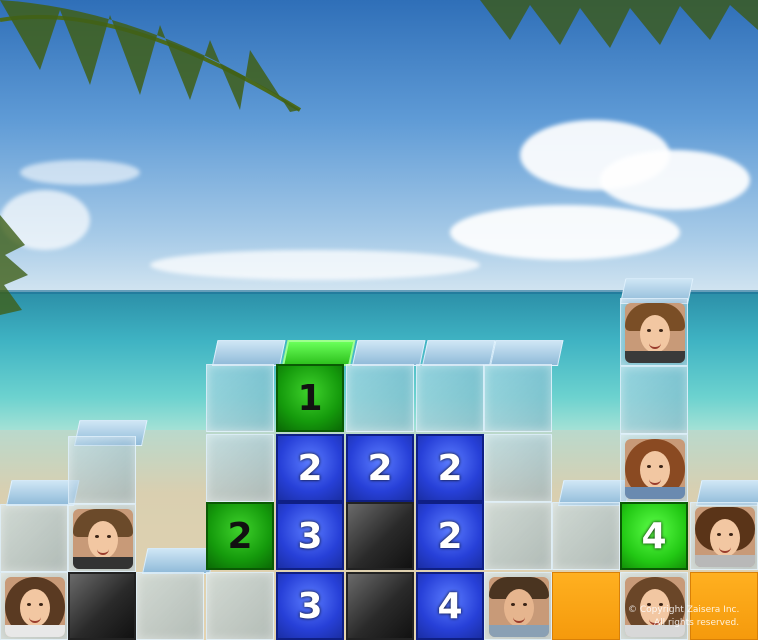 The height and width of the screenshot is (640, 758). Describe the element at coordinates (14, 265) in the screenshot. I see `palm-frond-side` at that location.